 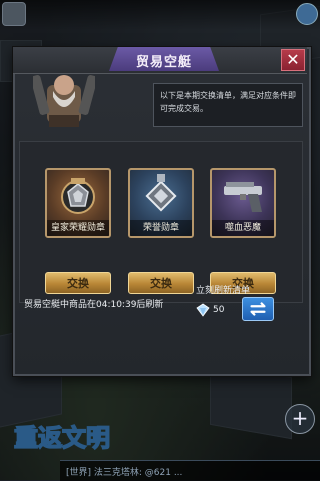 I want to click on item-label: 荣誉勋章, so click(x=161, y=228).